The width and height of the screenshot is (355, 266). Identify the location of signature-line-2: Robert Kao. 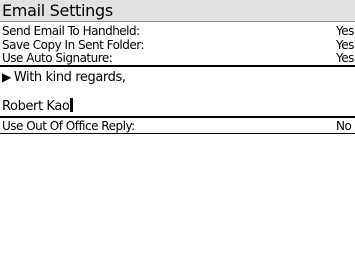
(38, 106).